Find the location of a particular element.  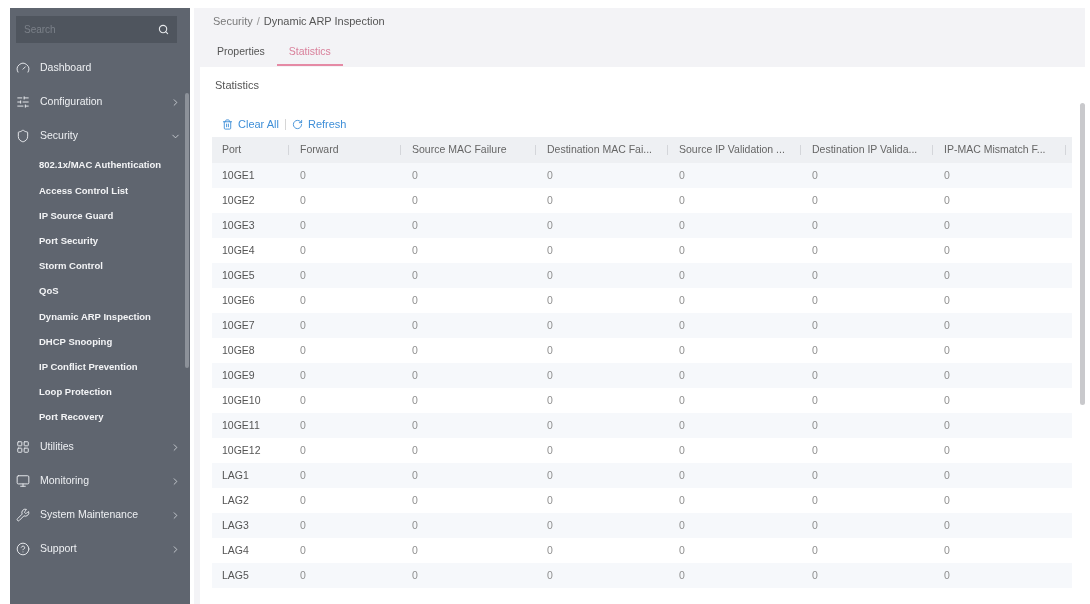

nav-subitem: 802.1x/MAC Authentication is located at coordinates (97, 166).